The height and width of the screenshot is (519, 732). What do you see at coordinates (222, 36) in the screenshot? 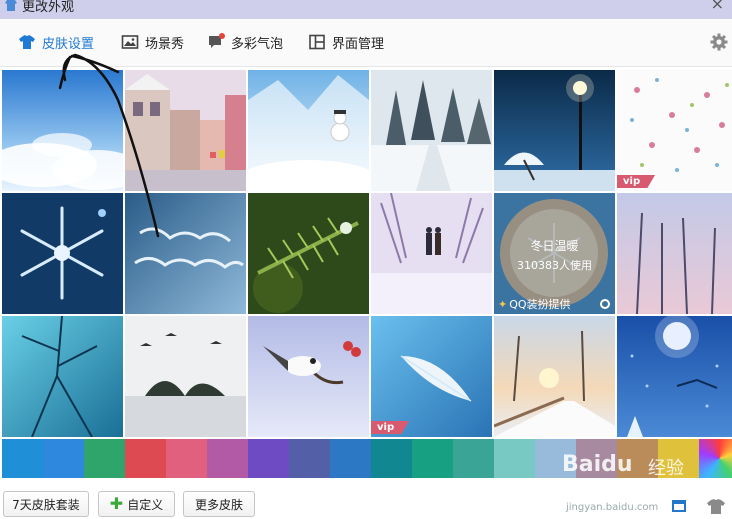
I see `notification-badge` at bounding box center [222, 36].